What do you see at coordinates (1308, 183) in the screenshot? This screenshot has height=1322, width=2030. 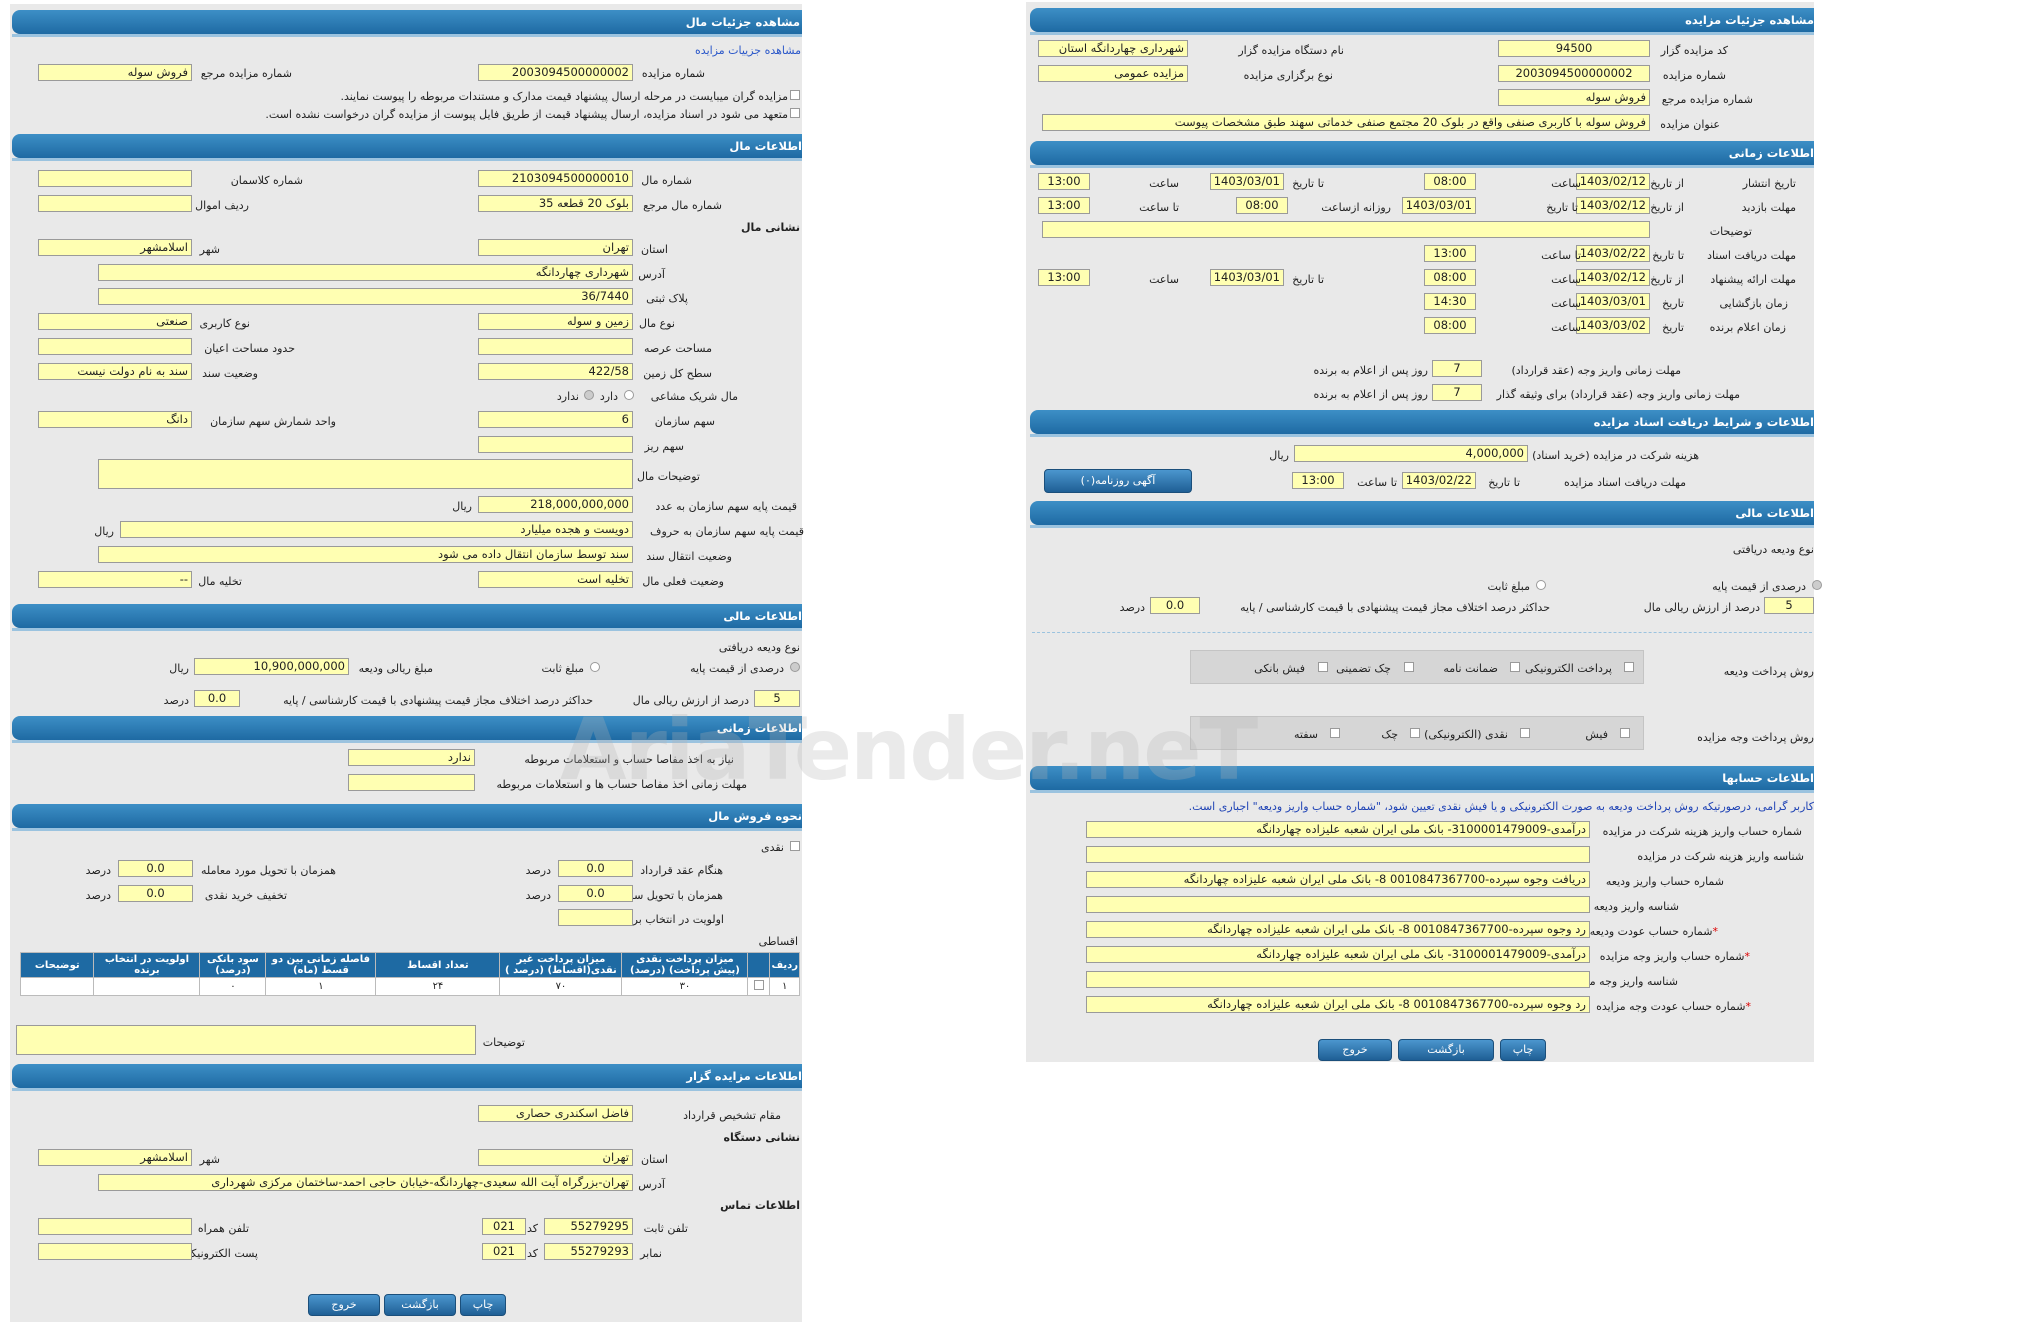 I see `publish-to-label: تا تاریخ` at bounding box center [1308, 183].